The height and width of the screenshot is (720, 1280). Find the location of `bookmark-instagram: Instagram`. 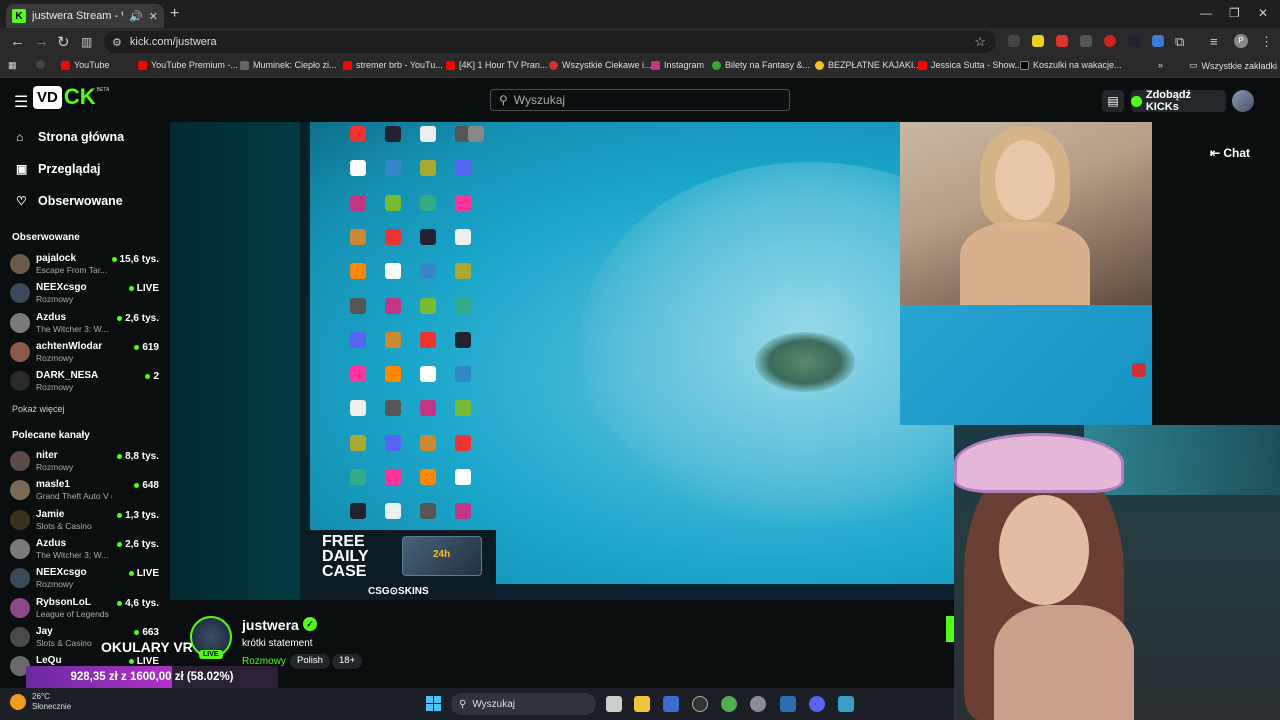

bookmark-instagram: Instagram is located at coordinates (677, 65).